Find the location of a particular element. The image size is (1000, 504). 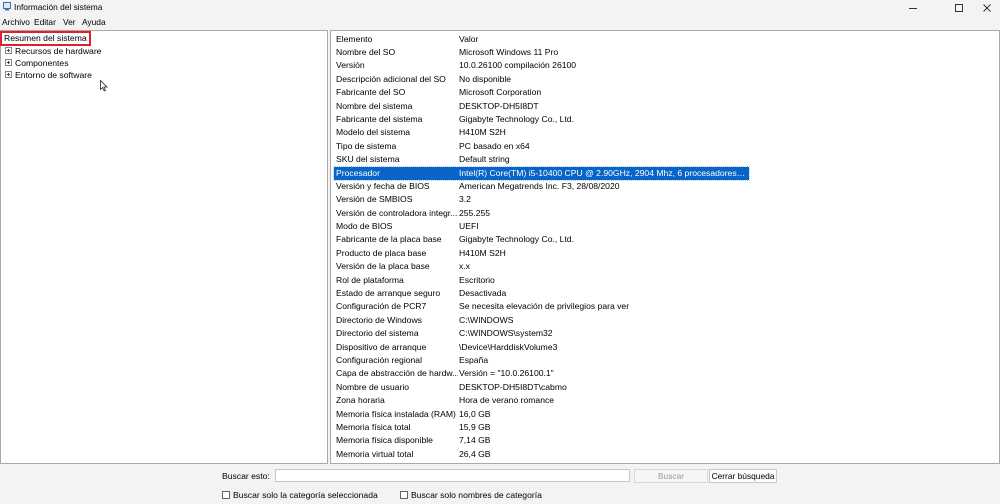

table-row: Estado de arranque seguro Desactivada is located at coordinates (665, 293).